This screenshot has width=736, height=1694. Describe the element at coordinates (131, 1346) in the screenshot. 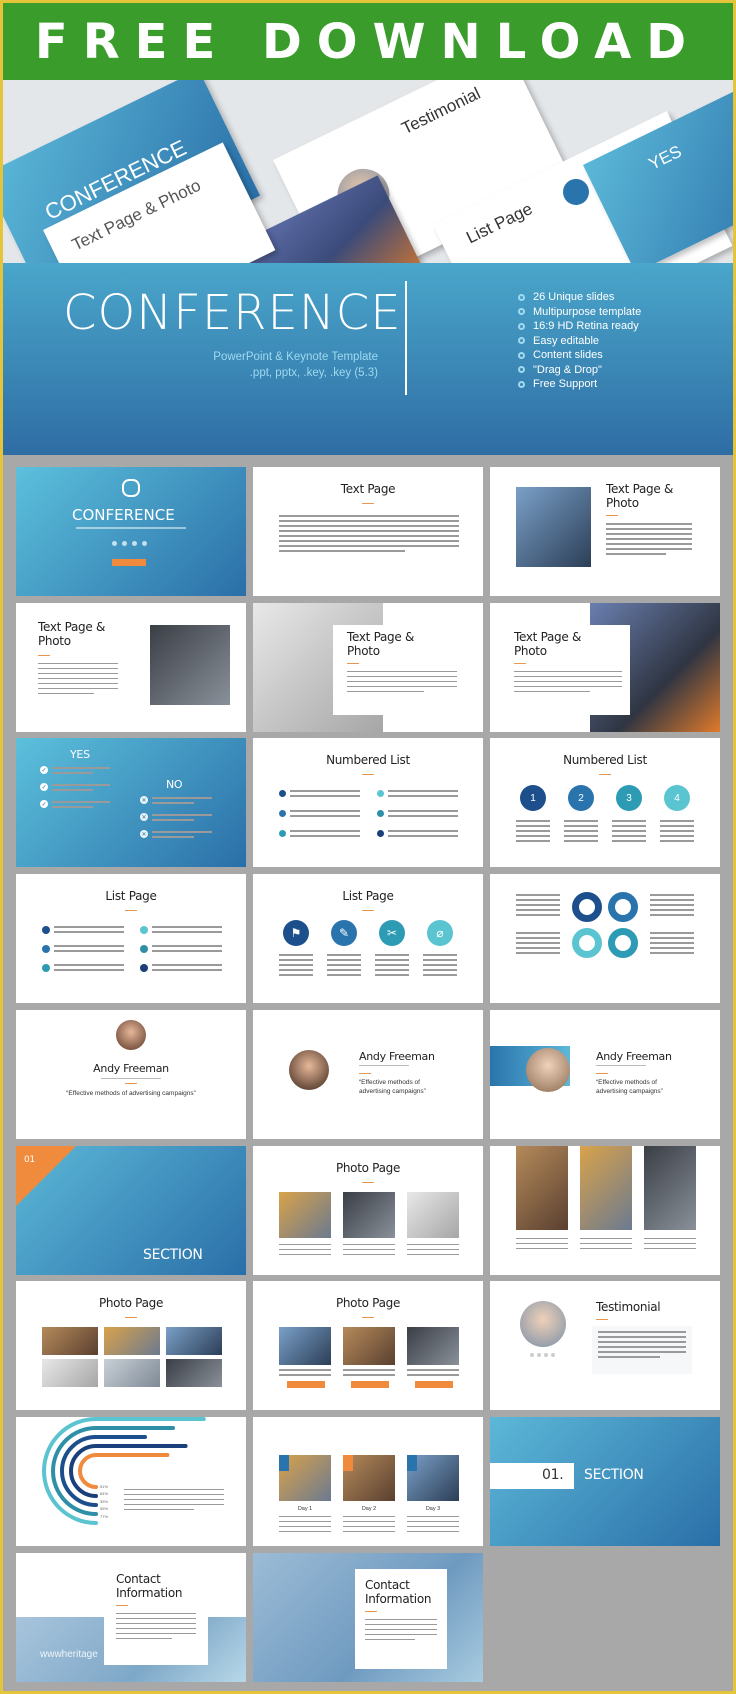

I see `slide-thumbnail-photogrid: Photo Page` at that location.